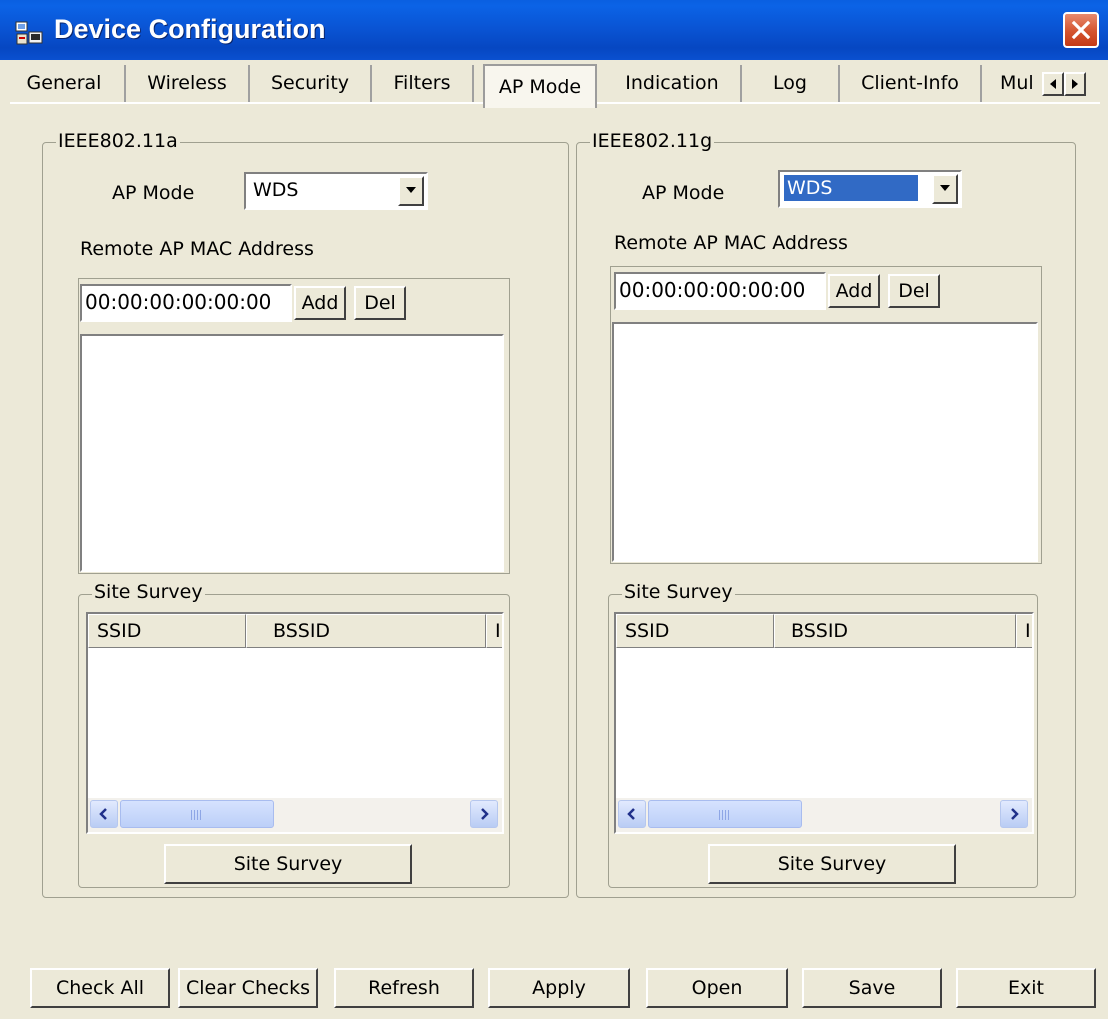  I want to click on column-header-ssid-a: SSID, so click(167, 631).